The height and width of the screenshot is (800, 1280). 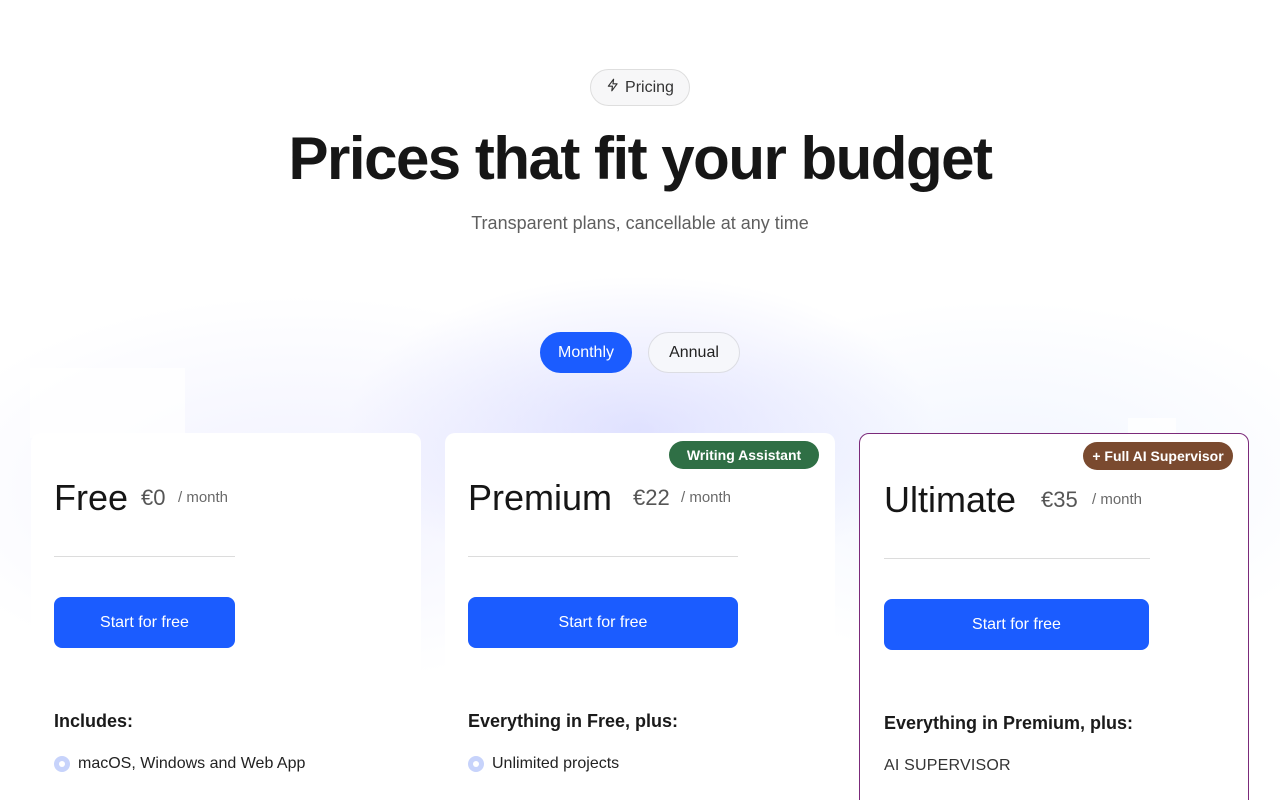 What do you see at coordinates (649, 87) in the screenshot?
I see `pricing-pill-label: Pricing` at bounding box center [649, 87].